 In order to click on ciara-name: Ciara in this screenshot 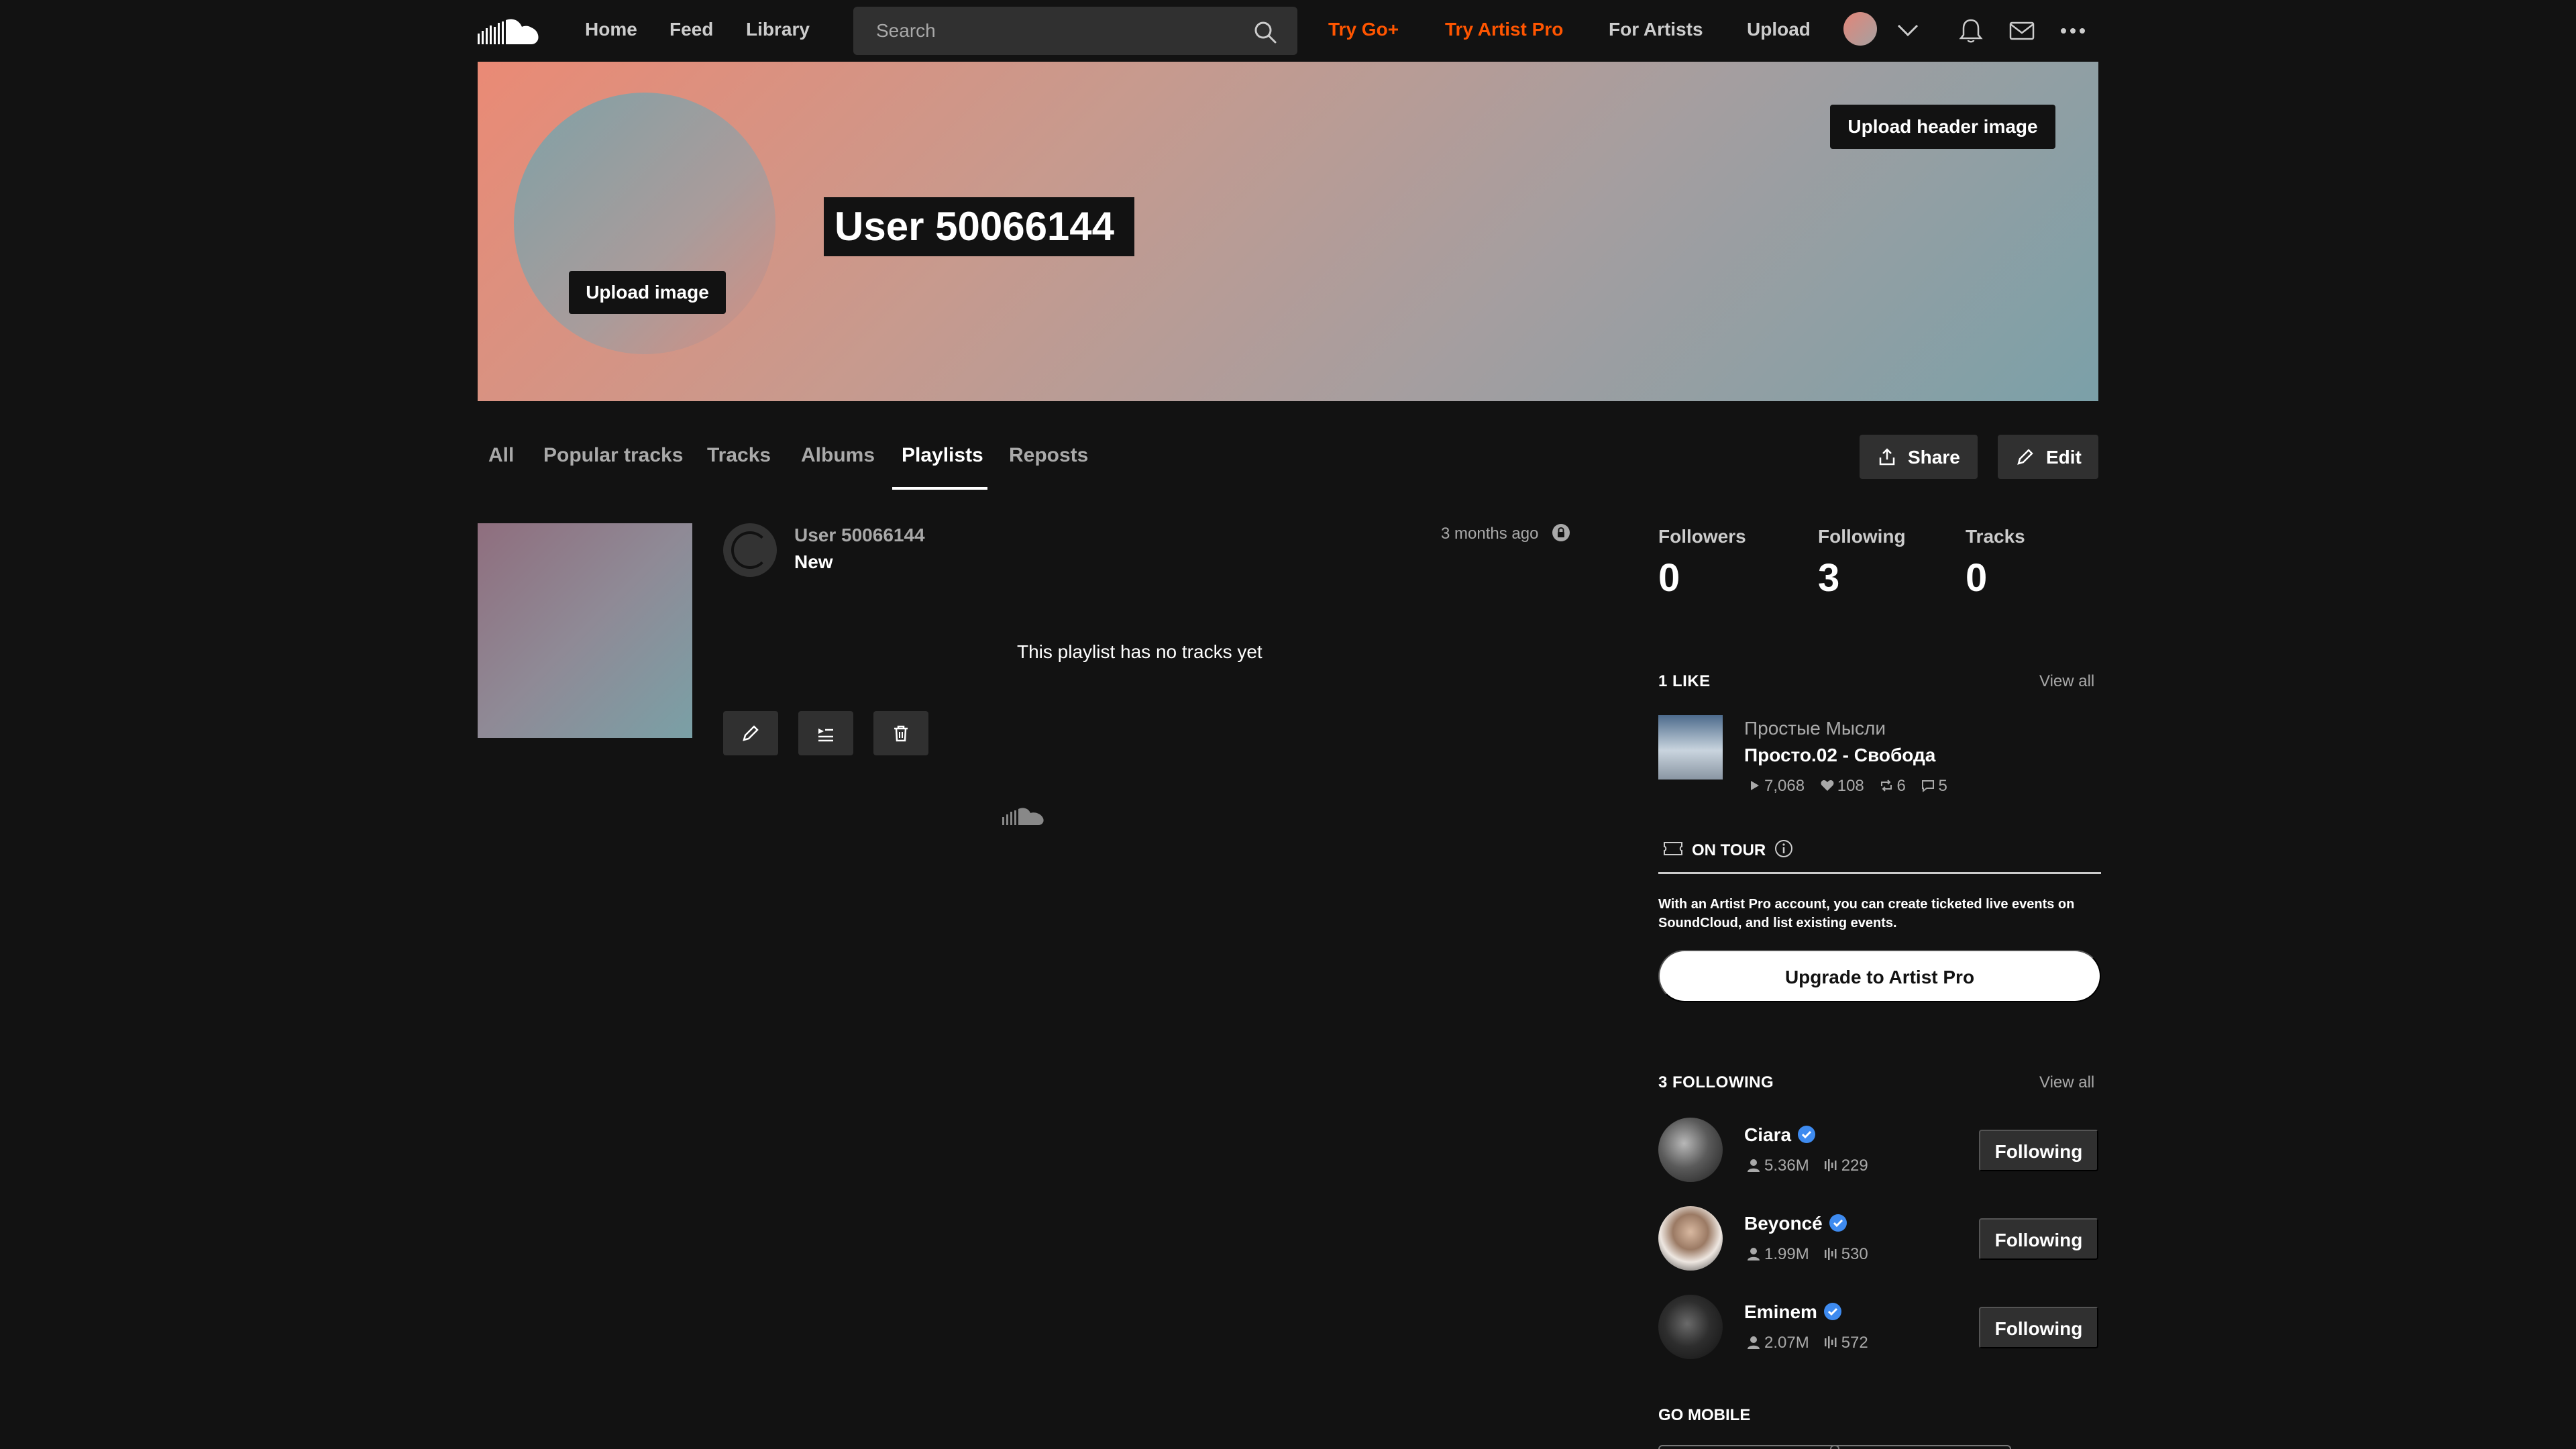, I will do `click(1767, 1134)`.